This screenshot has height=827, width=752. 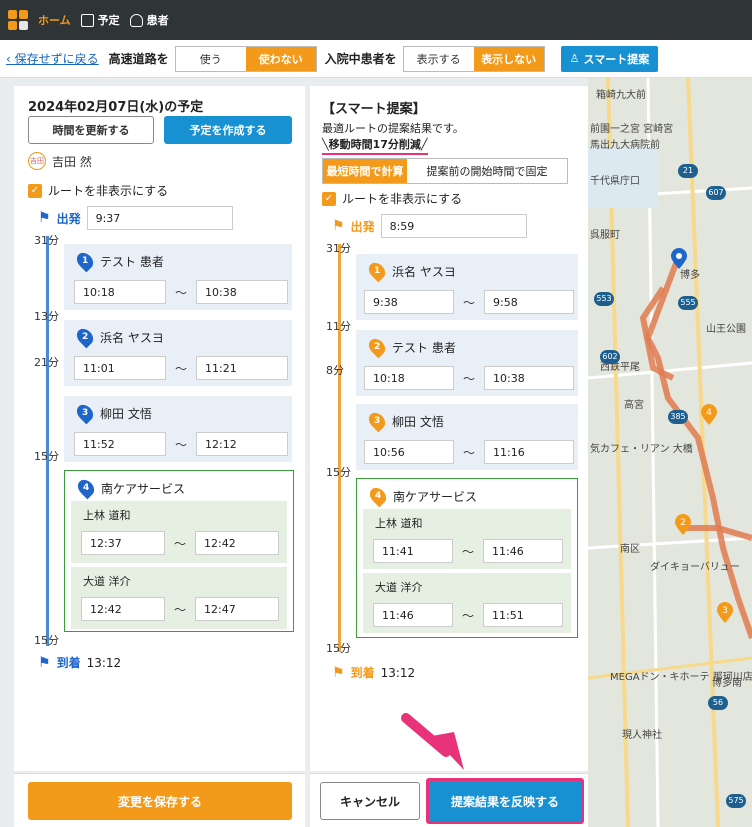 I want to click on start-time-input: 10:56, so click(x=409, y=452).